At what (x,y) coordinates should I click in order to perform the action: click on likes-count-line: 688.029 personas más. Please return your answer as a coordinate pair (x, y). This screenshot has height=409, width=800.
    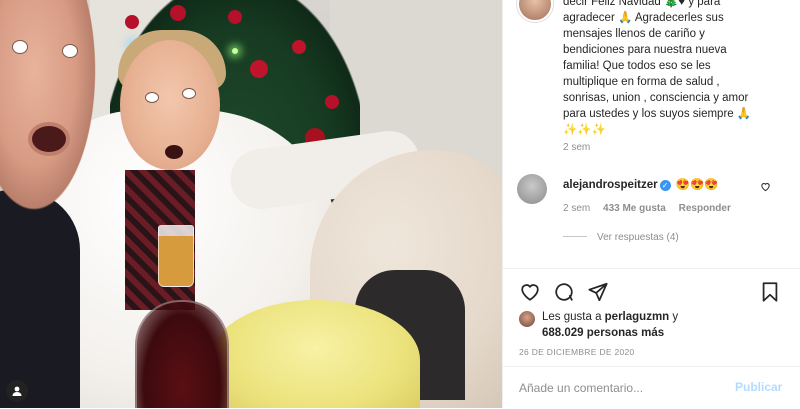
    Looking at the image, I should click on (603, 333).